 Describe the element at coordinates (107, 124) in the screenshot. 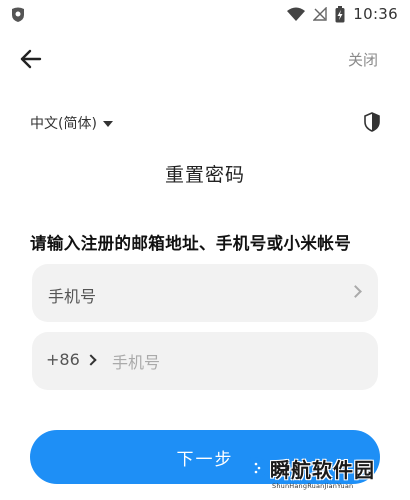

I see `caret-down-icon` at that location.